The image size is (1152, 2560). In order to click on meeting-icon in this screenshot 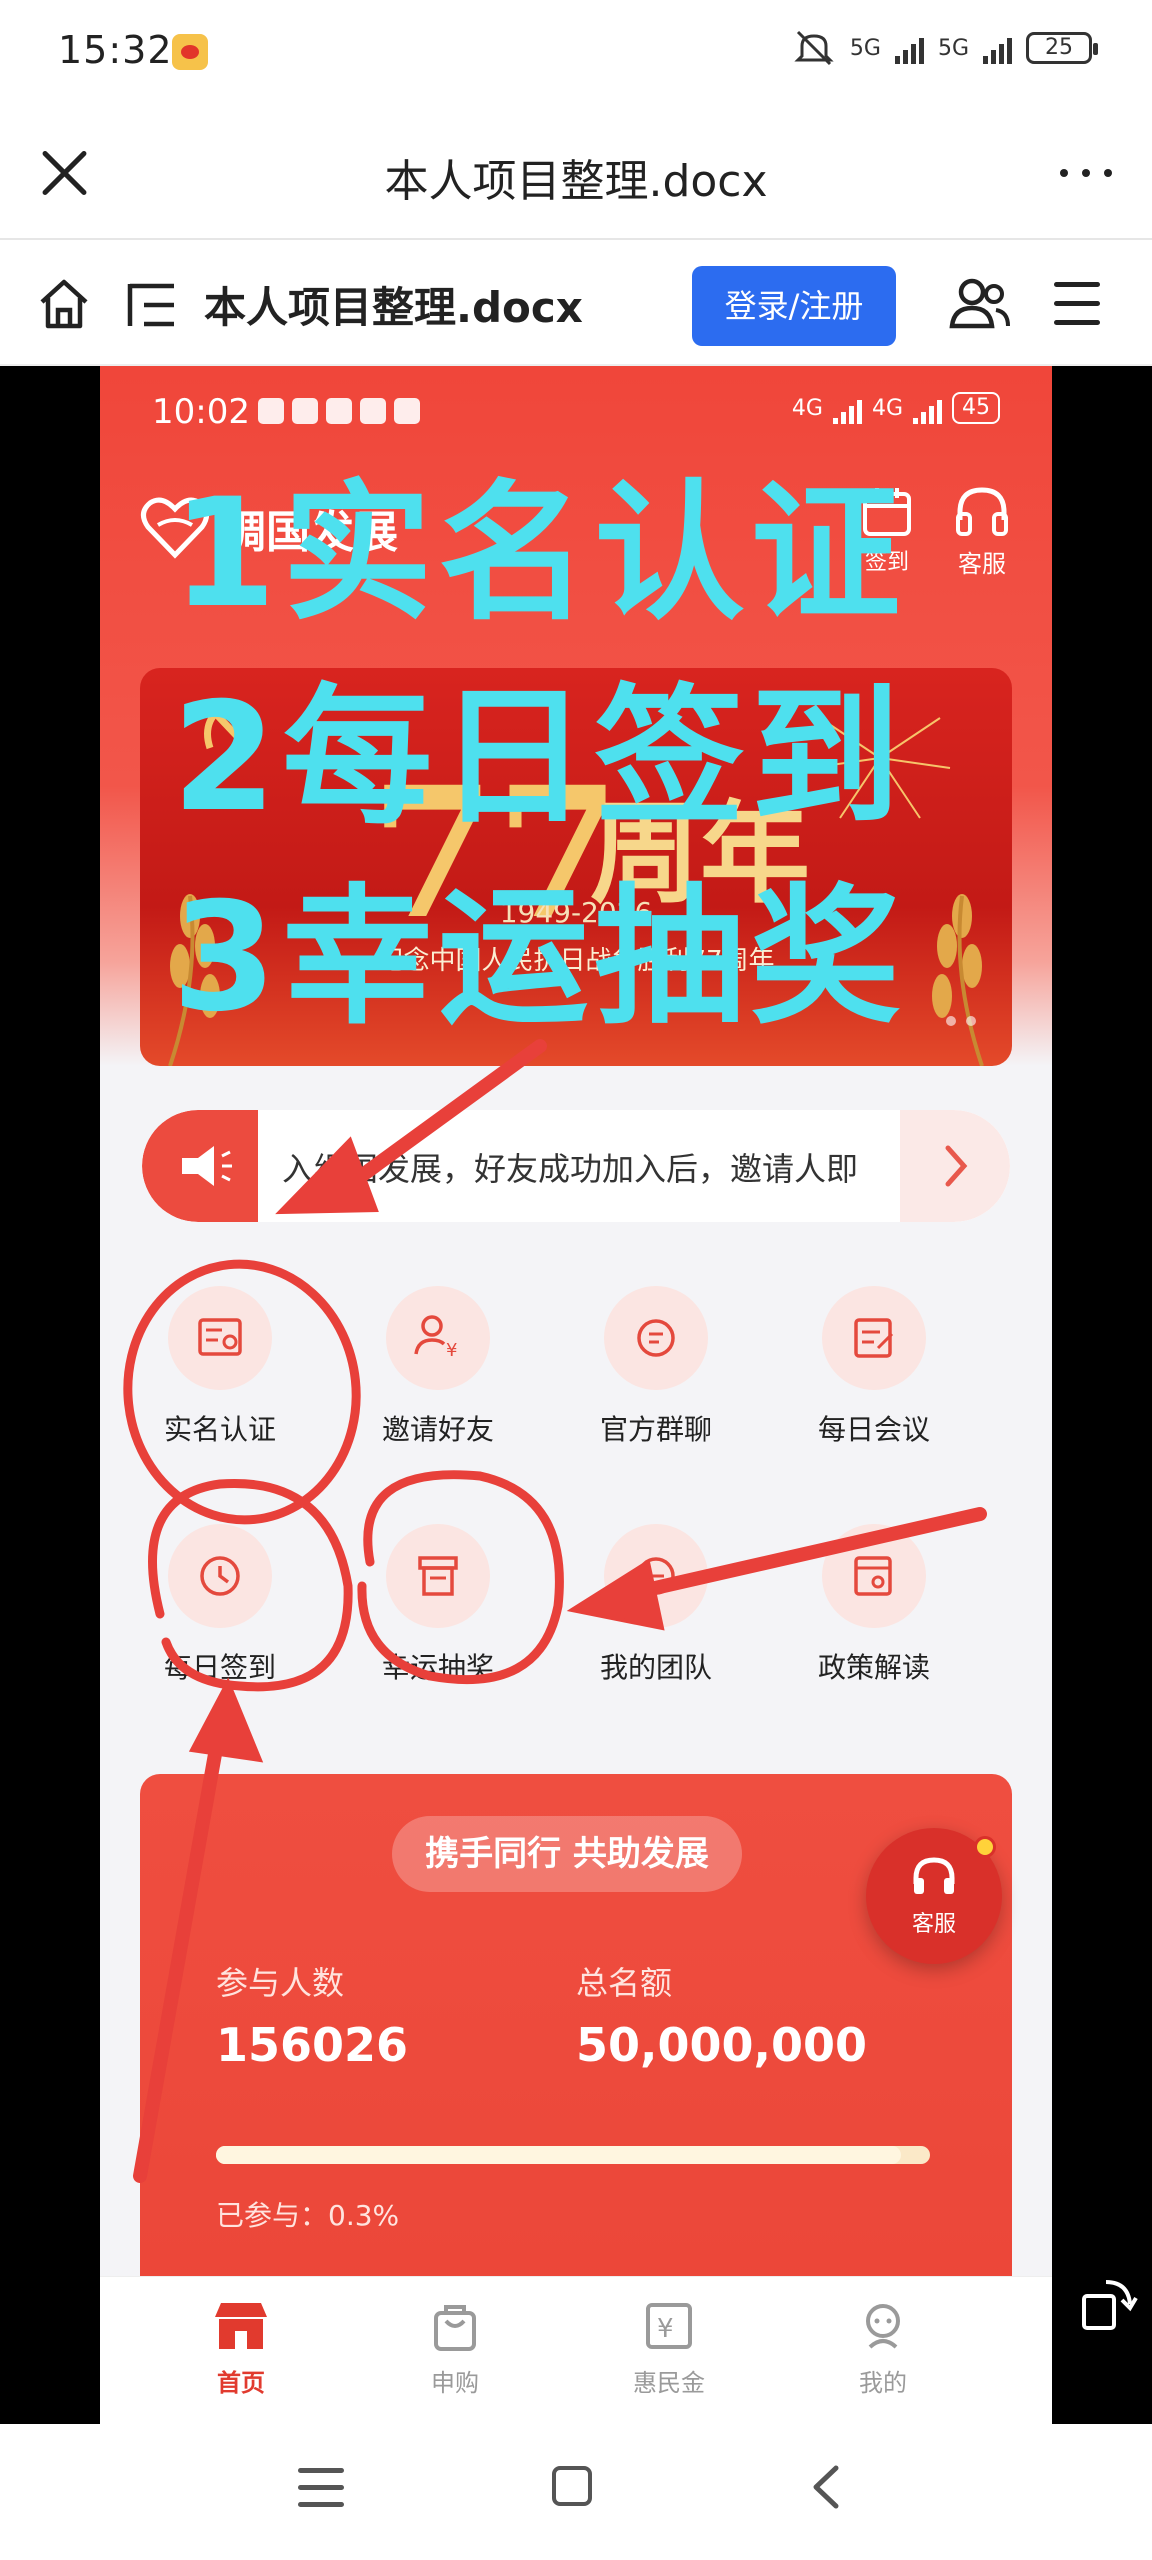, I will do `click(874, 1338)`.